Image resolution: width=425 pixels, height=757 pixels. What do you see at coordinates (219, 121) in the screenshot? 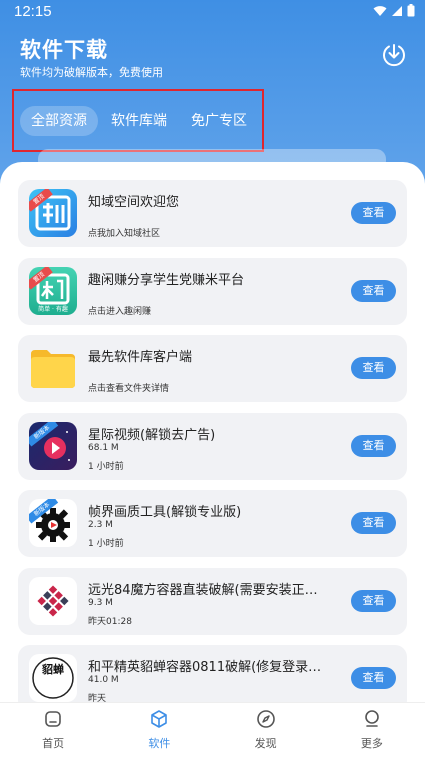
I see `tab-ad-free: 免广专区` at bounding box center [219, 121].